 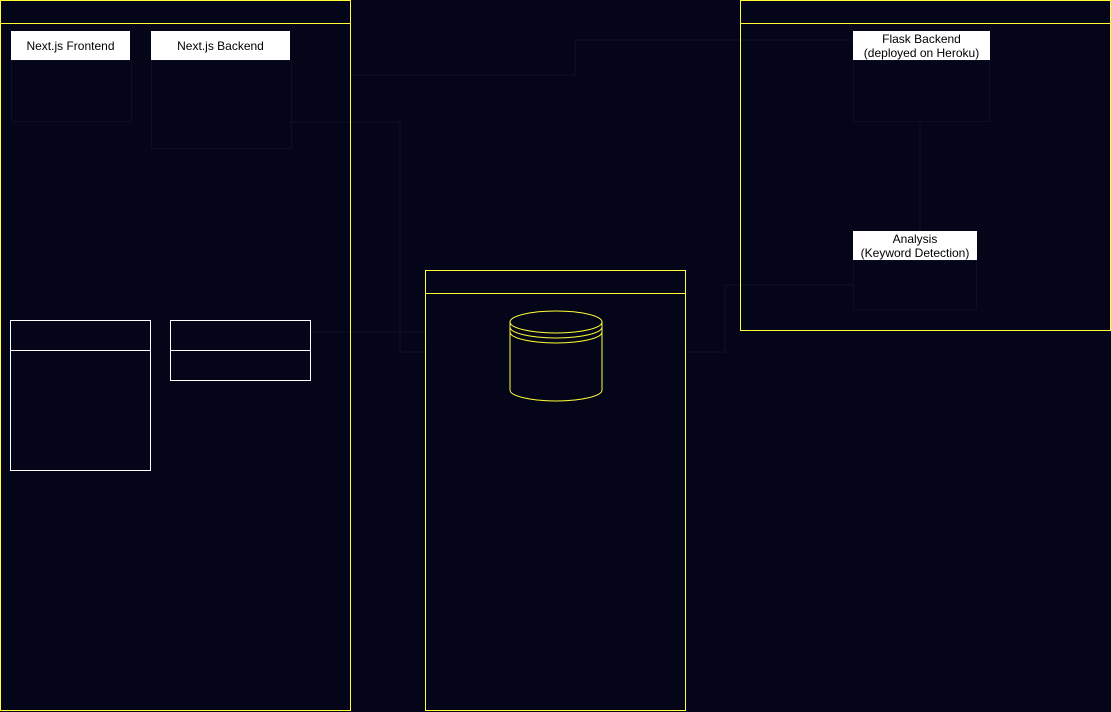 What do you see at coordinates (71, 91) in the screenshot?
I see `nextjs-frontend-body` at bounding box center [71, 91].